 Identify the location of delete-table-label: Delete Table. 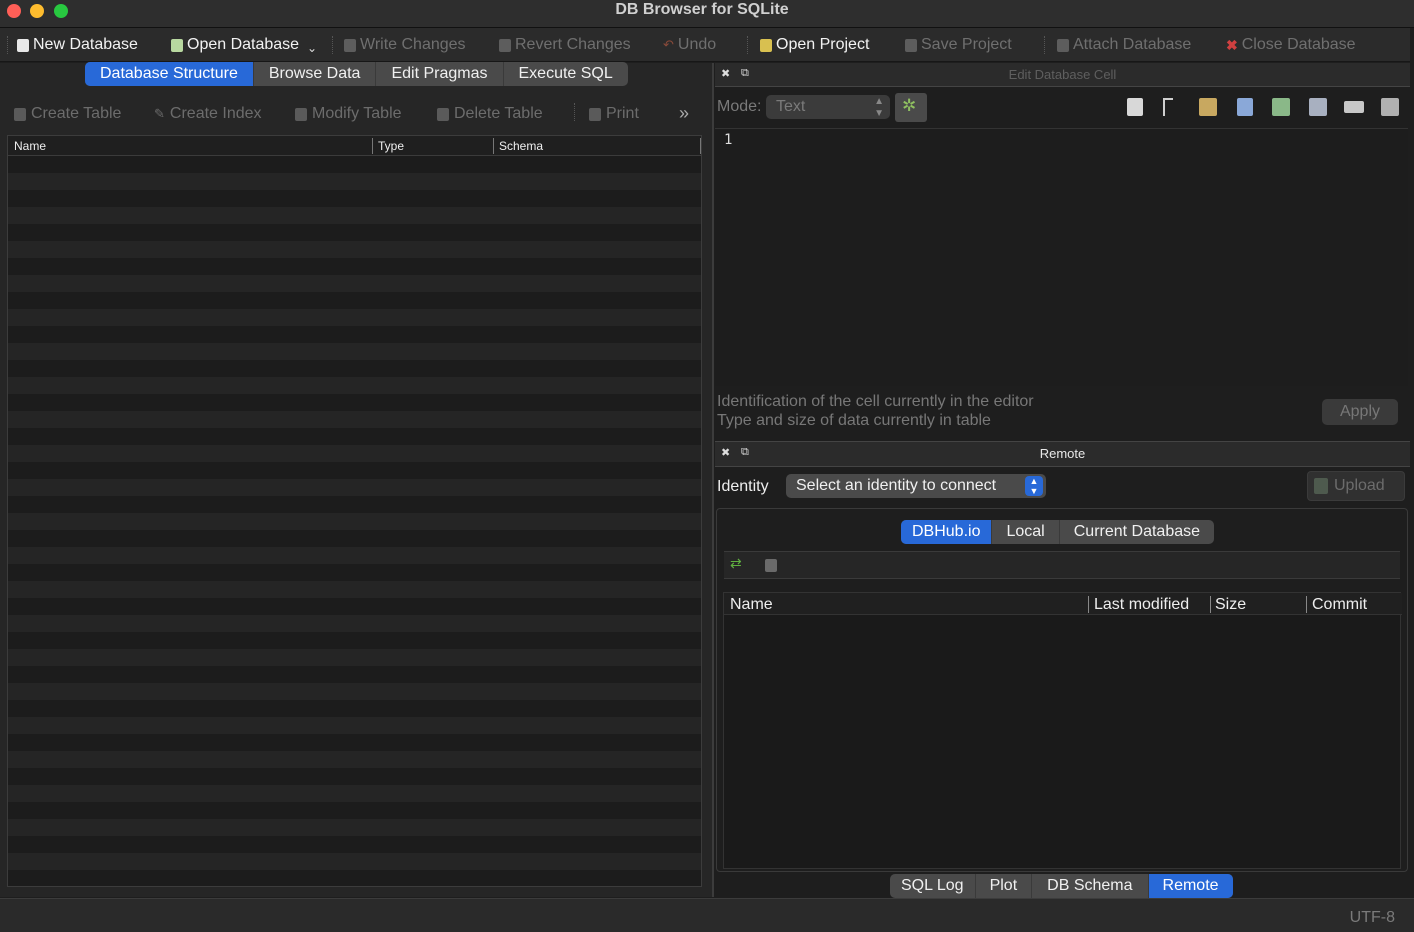
(498, 113).